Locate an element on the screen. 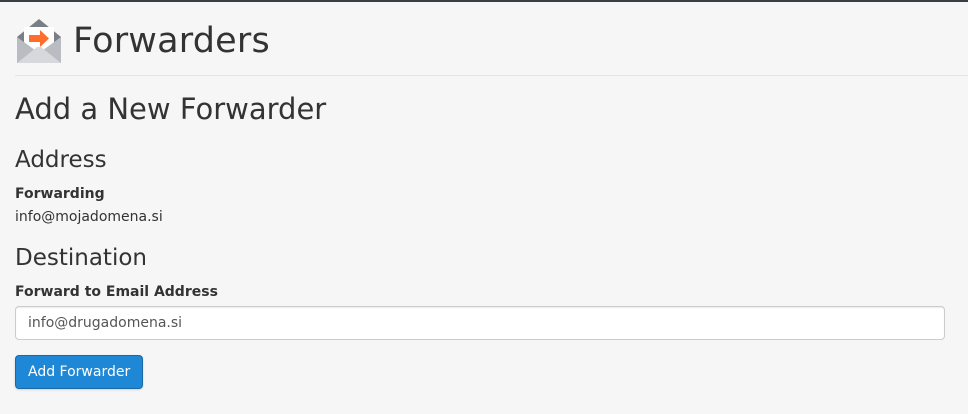  page-header: Forwarders is located at coordinates (142, 41).